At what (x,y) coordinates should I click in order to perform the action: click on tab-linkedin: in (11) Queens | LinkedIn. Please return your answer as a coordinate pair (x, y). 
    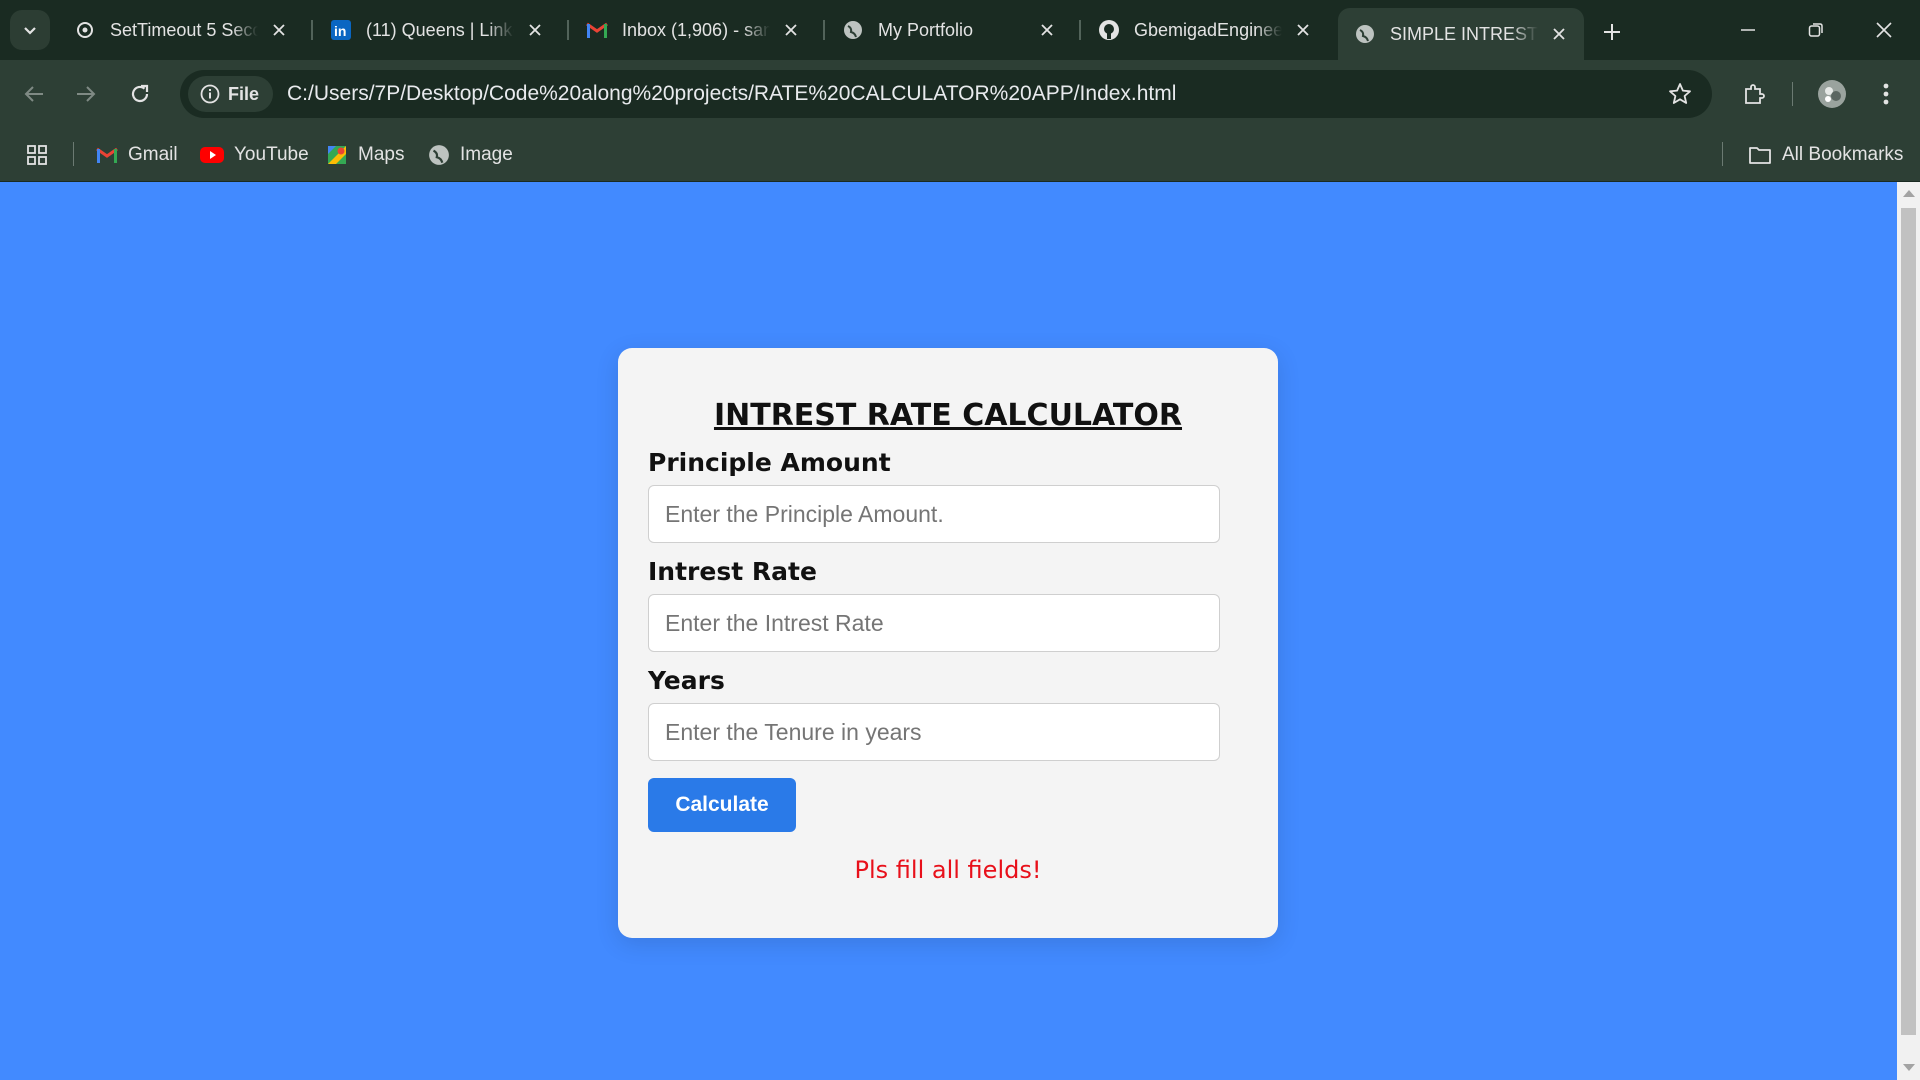
    Looking at the image, I should click on (437, 30).